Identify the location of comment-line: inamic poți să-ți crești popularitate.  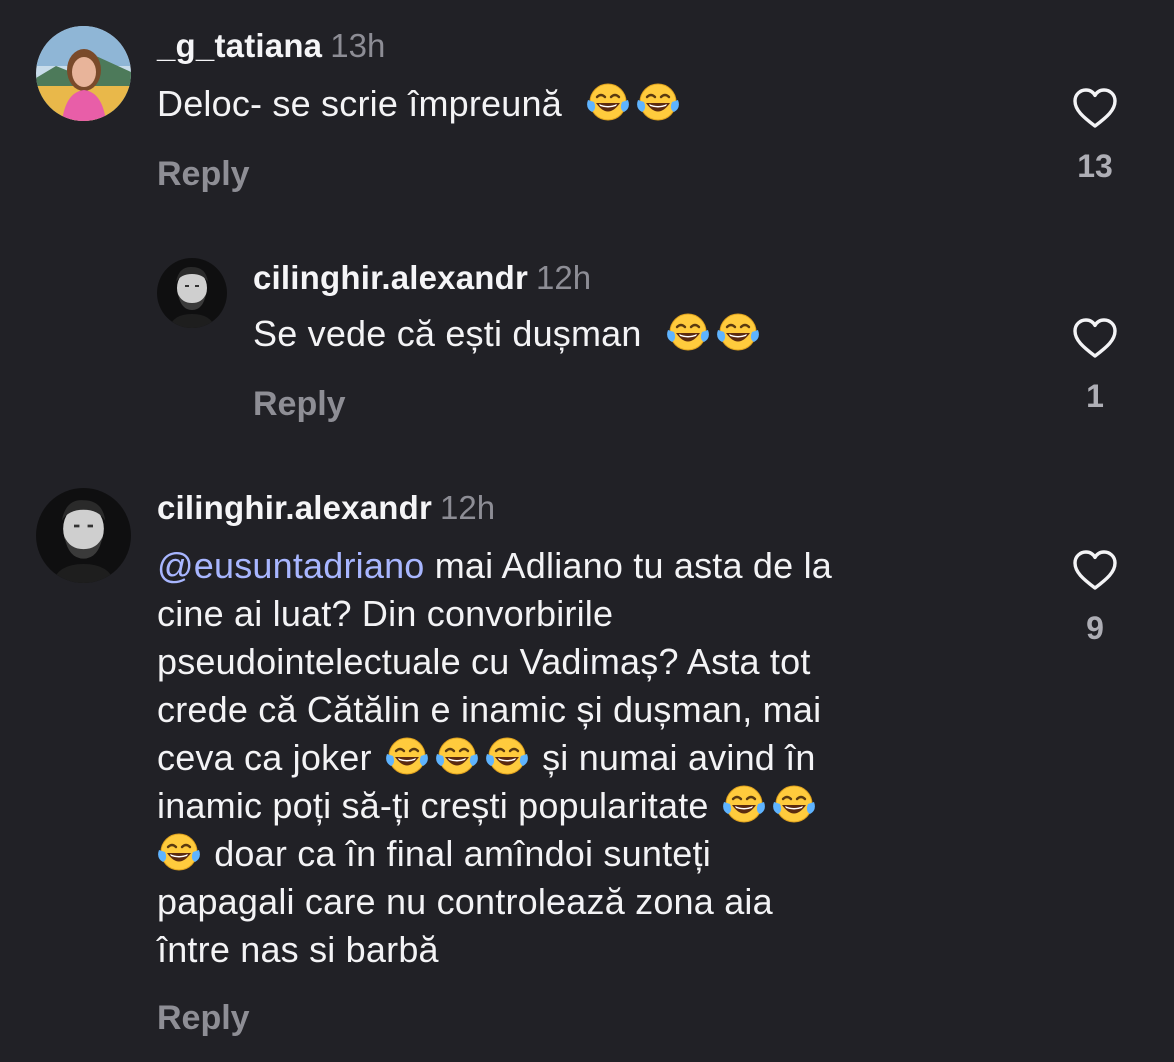
(597, 806).